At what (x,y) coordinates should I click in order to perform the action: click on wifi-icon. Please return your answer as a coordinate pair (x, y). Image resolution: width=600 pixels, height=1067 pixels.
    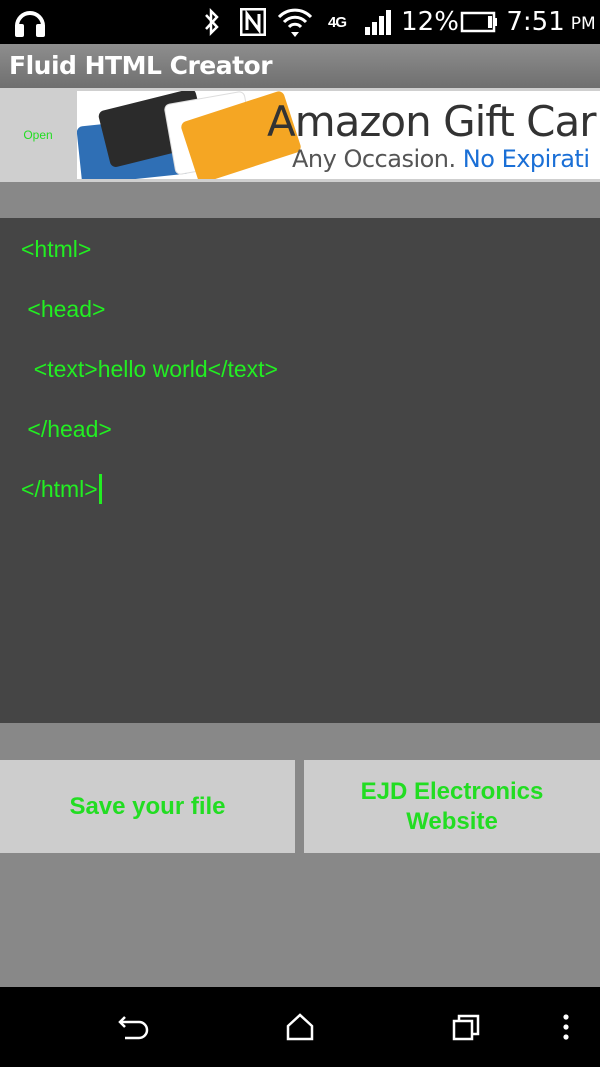
    Looking at the image, I should click on (295, 22).